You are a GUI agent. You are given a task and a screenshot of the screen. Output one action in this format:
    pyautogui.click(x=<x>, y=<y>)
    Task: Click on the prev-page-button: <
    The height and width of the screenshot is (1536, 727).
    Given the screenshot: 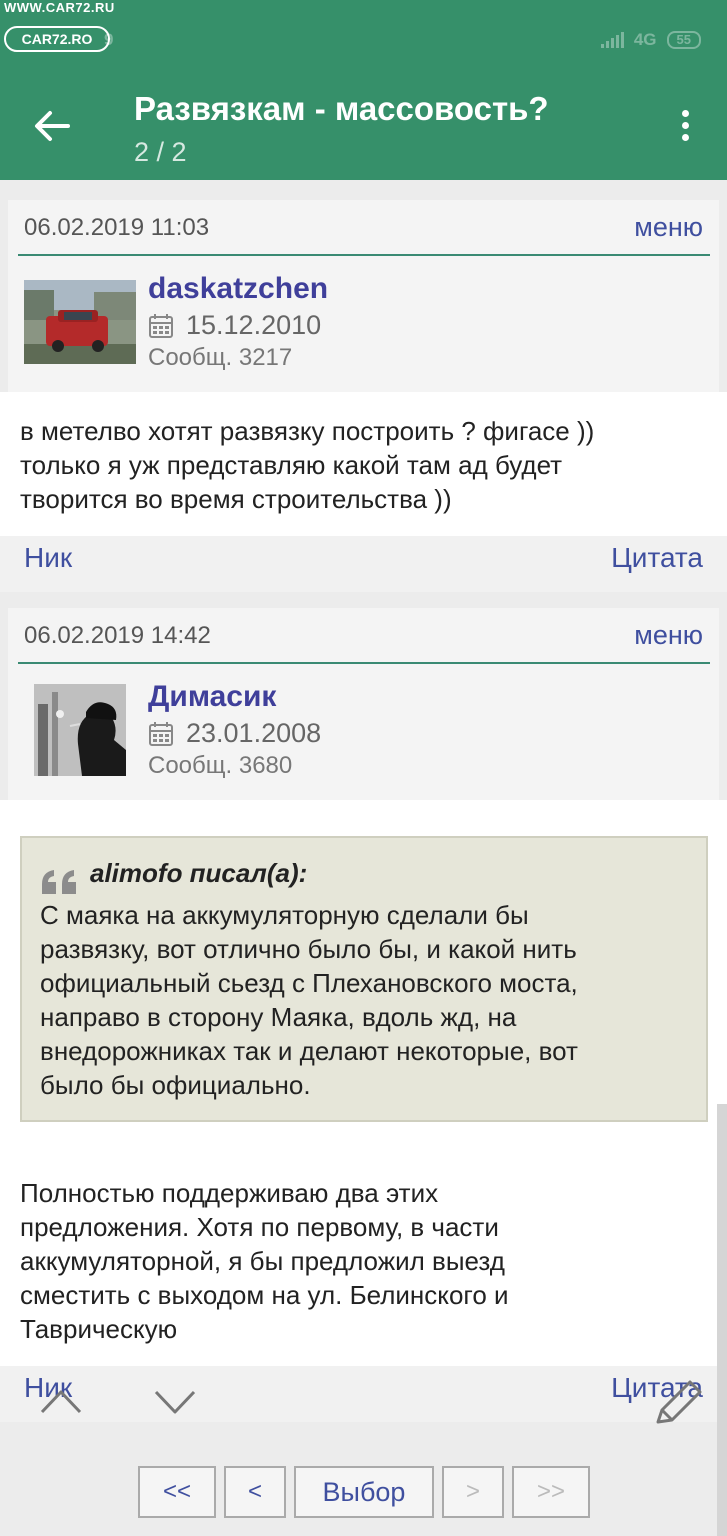 What is the action you would take?
    pyautogui.click(x=255, y=1492)
    